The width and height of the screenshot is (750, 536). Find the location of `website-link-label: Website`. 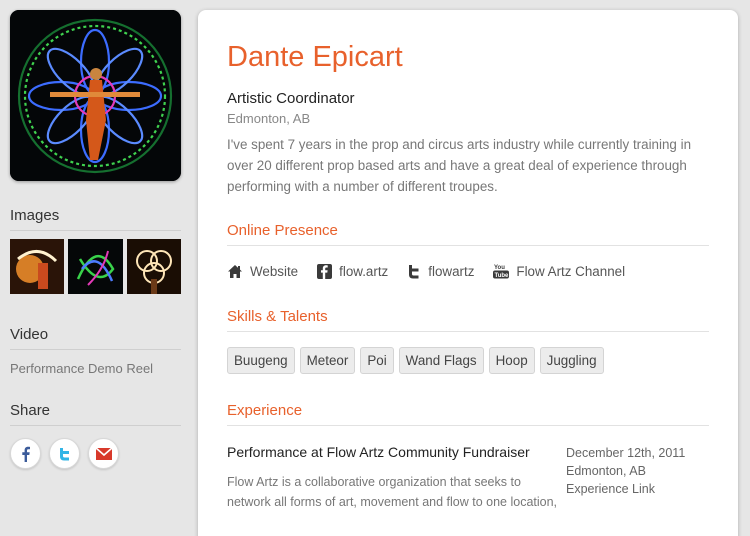

website-link-label: Website is located at coordinates (274, 271).